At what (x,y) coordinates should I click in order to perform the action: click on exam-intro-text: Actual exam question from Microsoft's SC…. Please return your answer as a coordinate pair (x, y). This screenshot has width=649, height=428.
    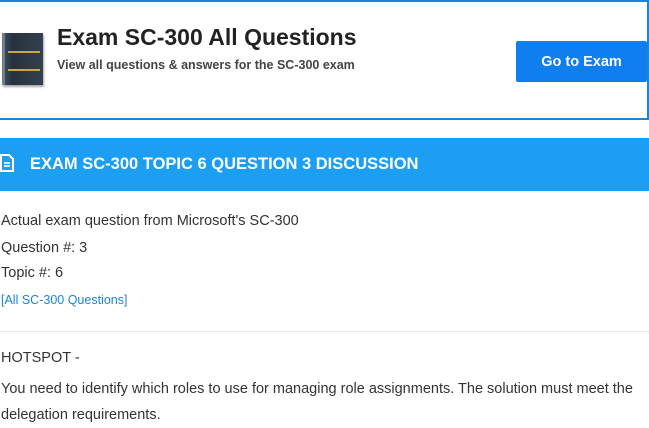
    Looking at the image, I should click on (150, 221).